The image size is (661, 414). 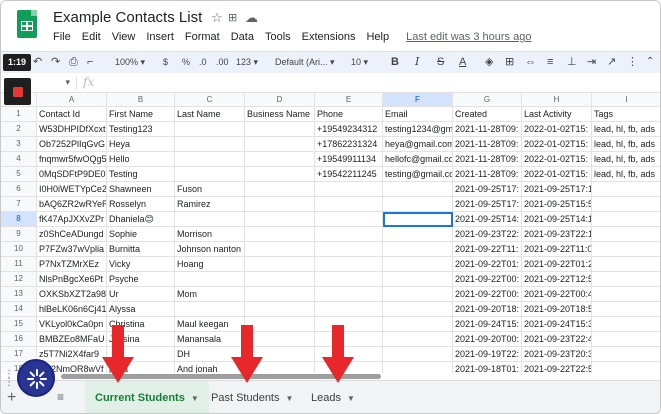 What do you see at coordinates (19, 204) in the screenshot?
I see `row-header: 7` at bounding box center [19, 204].